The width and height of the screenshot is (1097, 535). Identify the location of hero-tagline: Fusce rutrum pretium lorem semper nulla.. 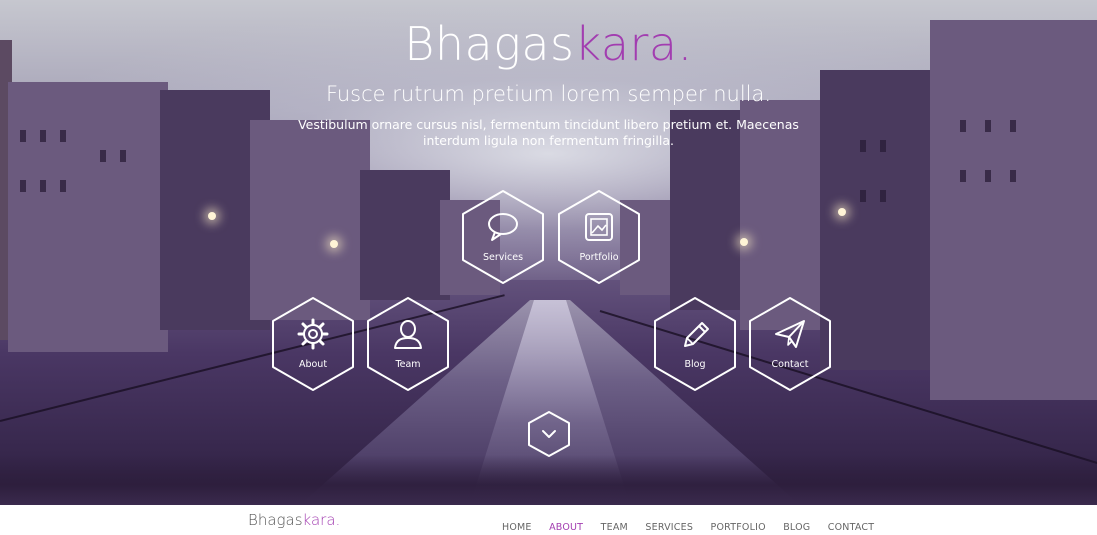
(548, 94).